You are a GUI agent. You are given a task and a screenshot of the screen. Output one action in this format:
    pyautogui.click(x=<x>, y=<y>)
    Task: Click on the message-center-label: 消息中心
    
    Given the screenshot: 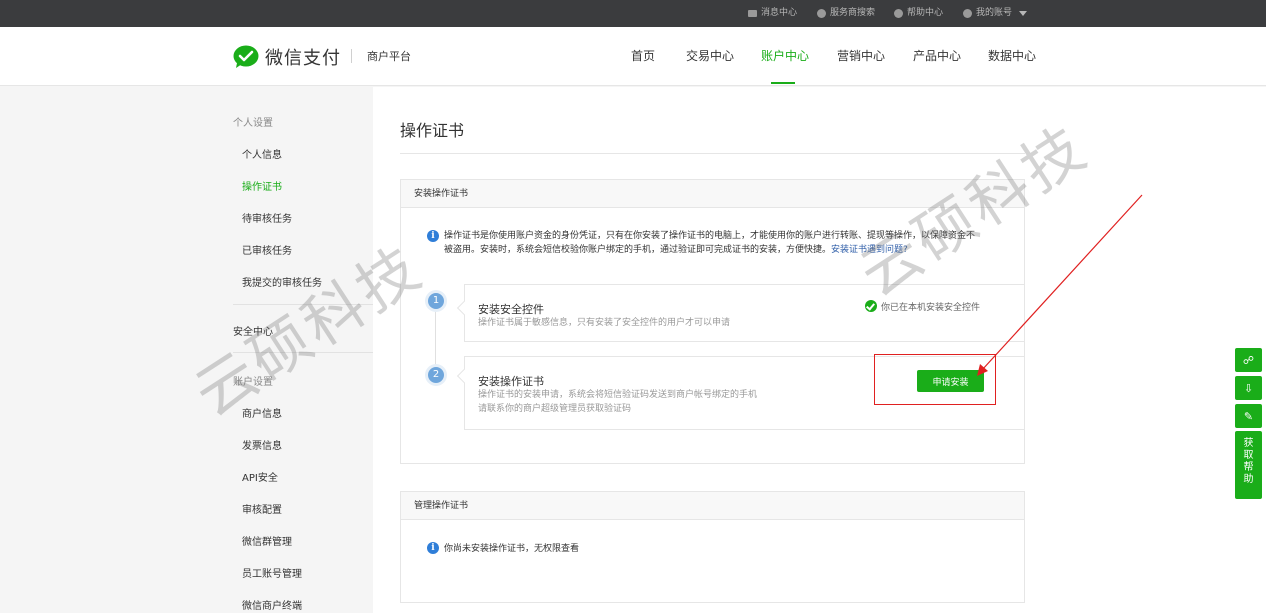 What is the action you would take?
    pyautogui.click(x=779, y=13)
    